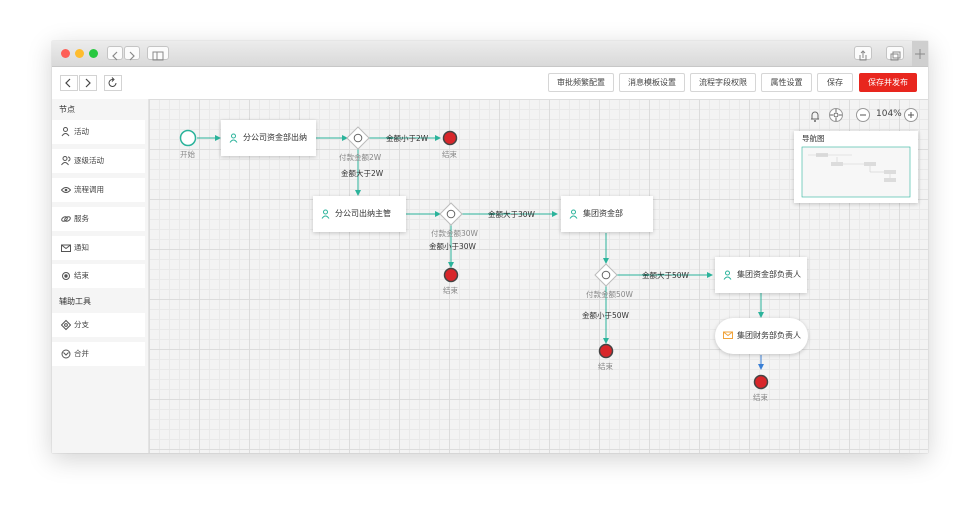  I want to click on mail-icon, so click(728, 344).